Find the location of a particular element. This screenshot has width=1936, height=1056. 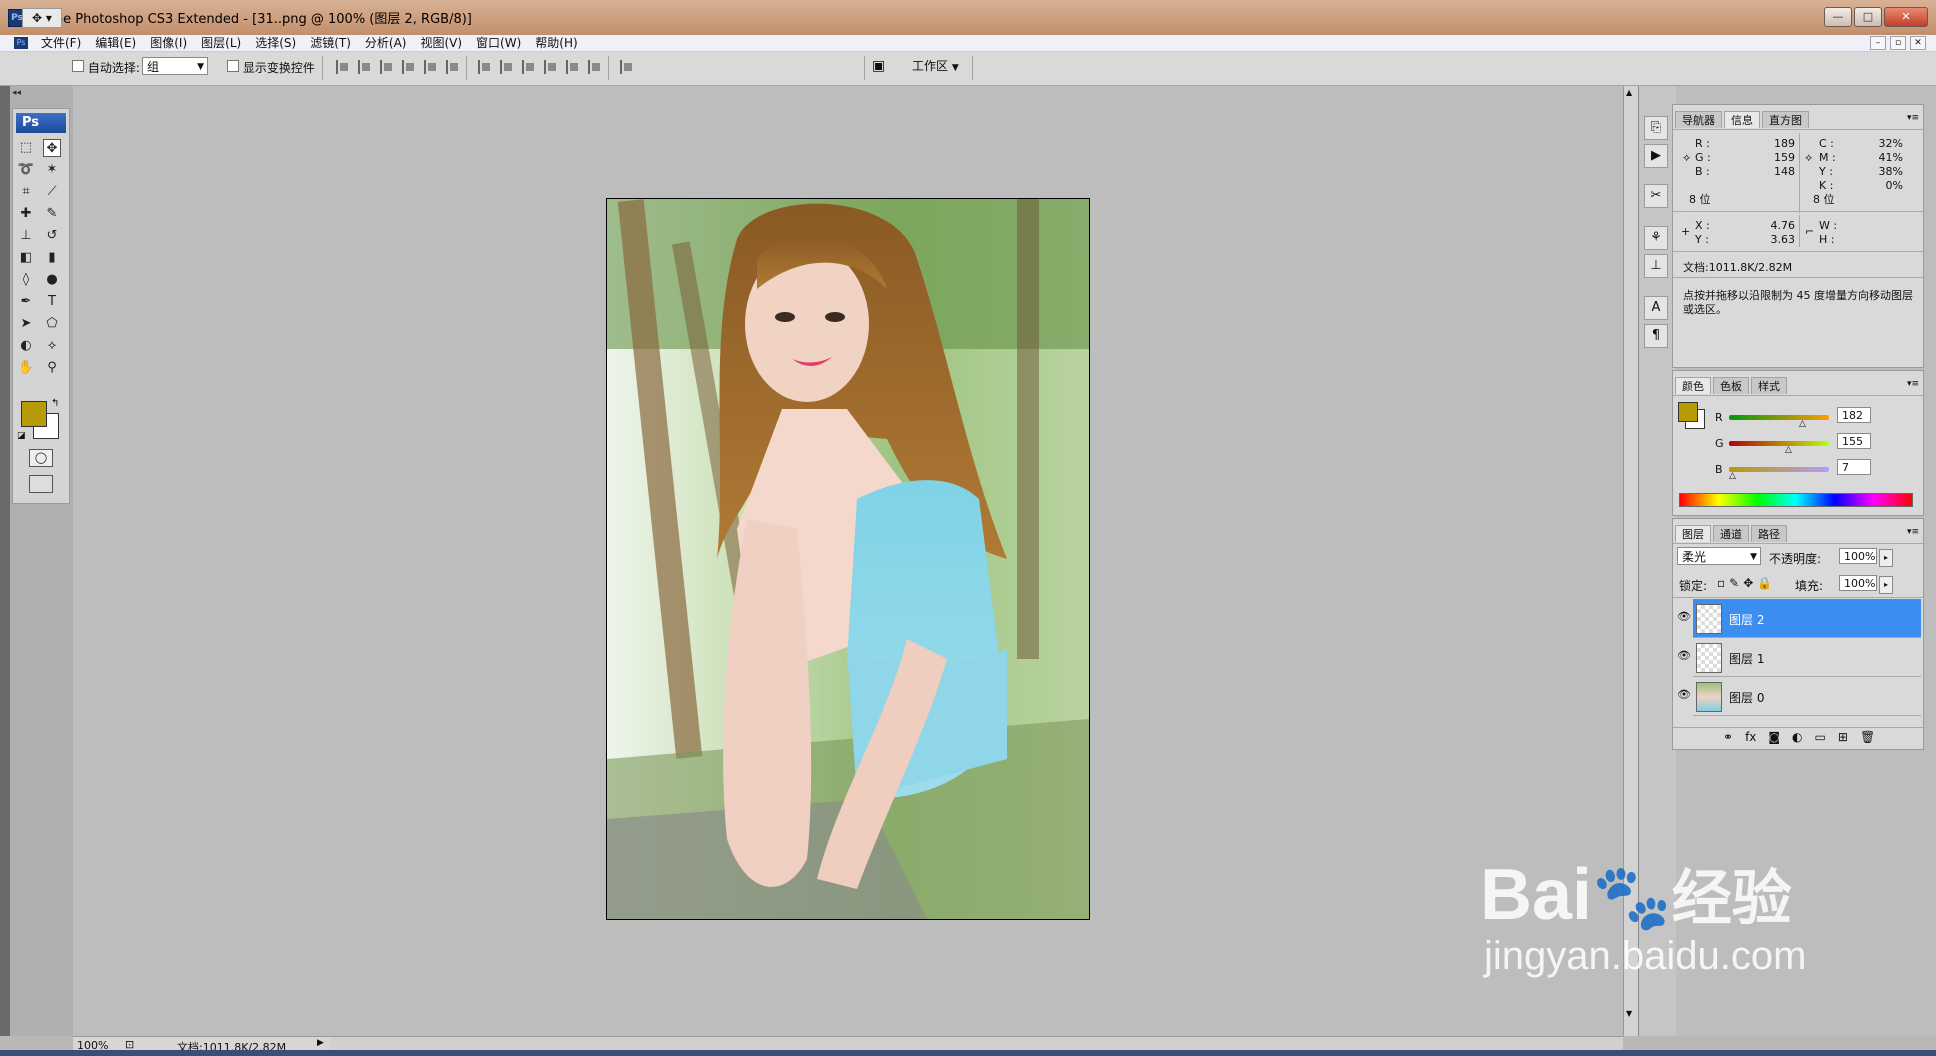

menu-image: 图像(I) is located at coordinates (168, 43).